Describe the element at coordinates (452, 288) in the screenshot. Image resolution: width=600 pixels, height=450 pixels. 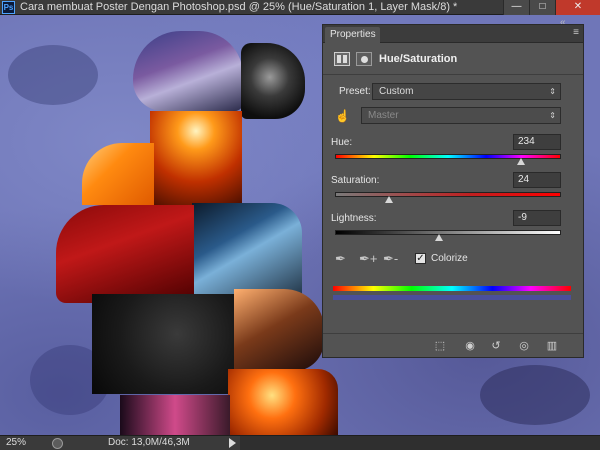
I see `original-hue-bar` at that location.